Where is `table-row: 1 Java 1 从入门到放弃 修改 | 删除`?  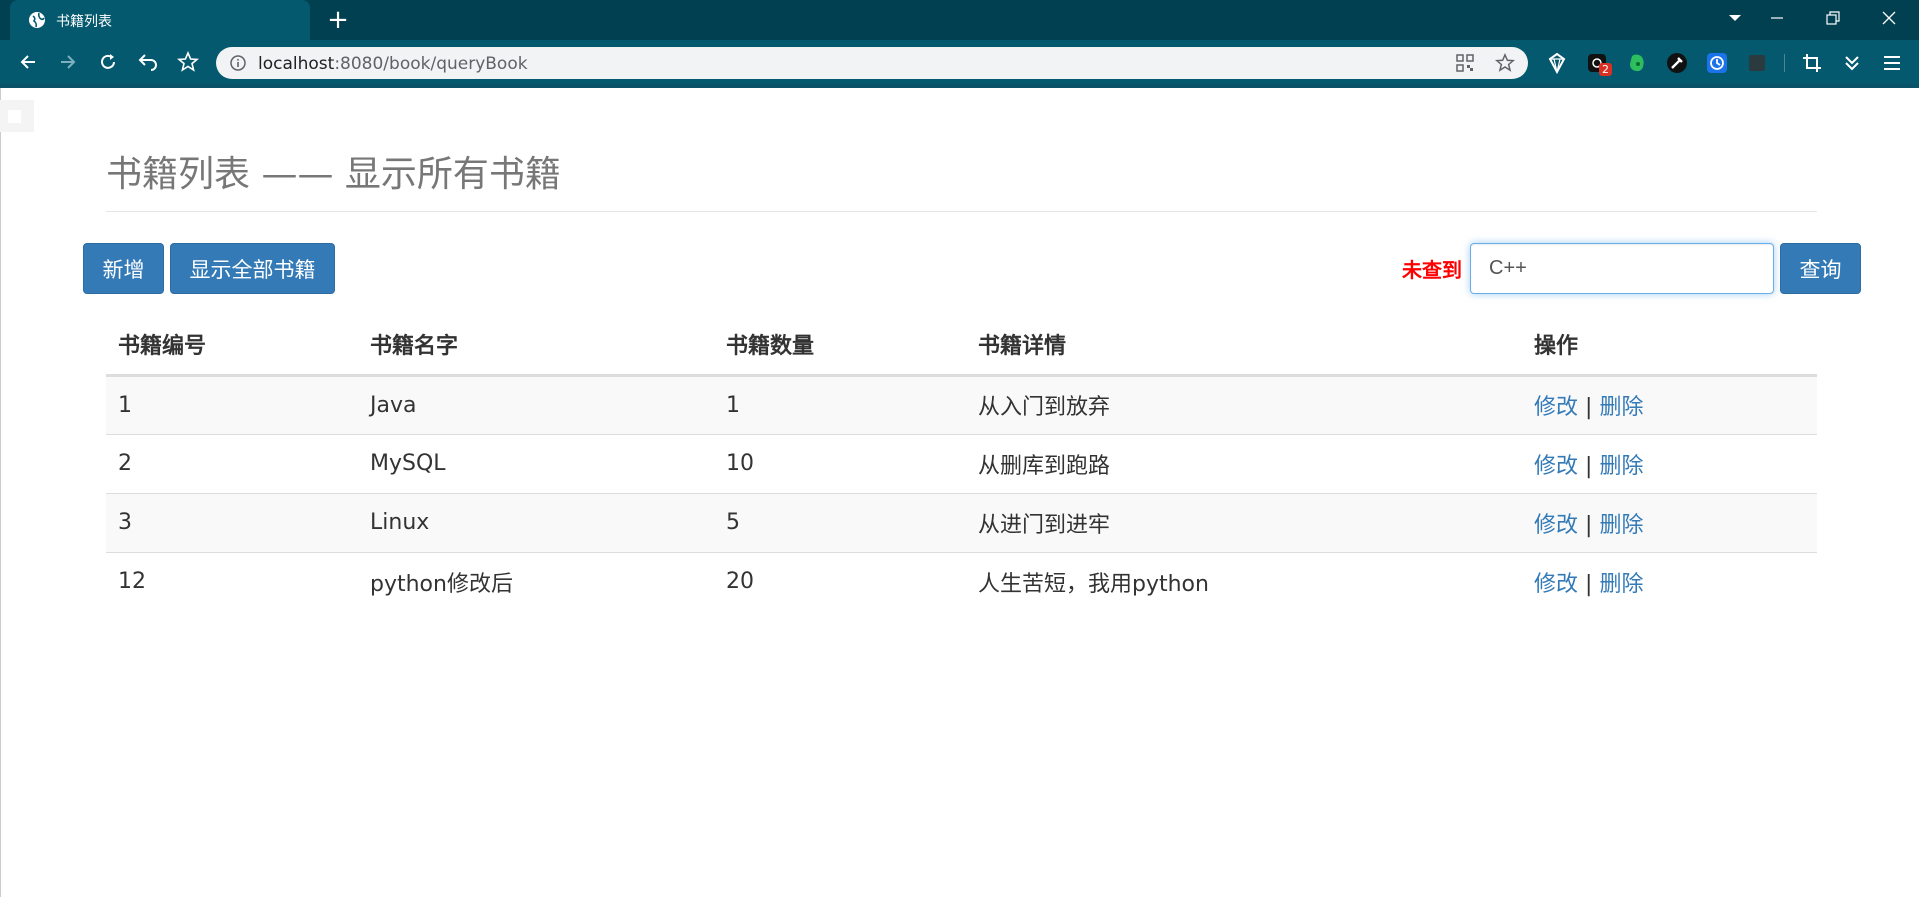 table-row: 1 Java 1 从入门到放弃 修改 | 删除 is located at coordinates (961, 404).